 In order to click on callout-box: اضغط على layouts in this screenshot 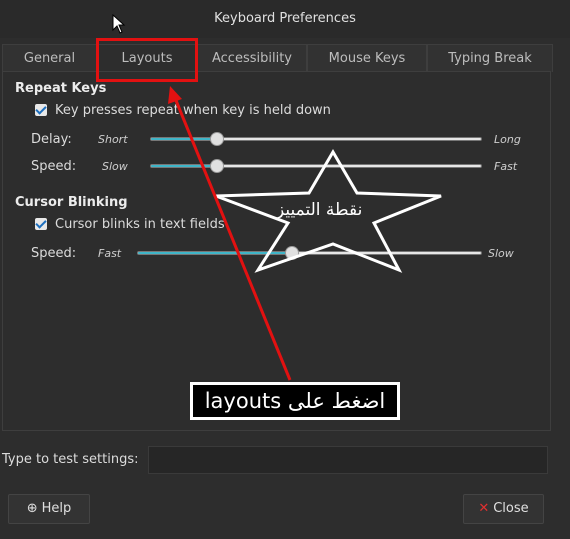, I will do `click(295, 401)`.